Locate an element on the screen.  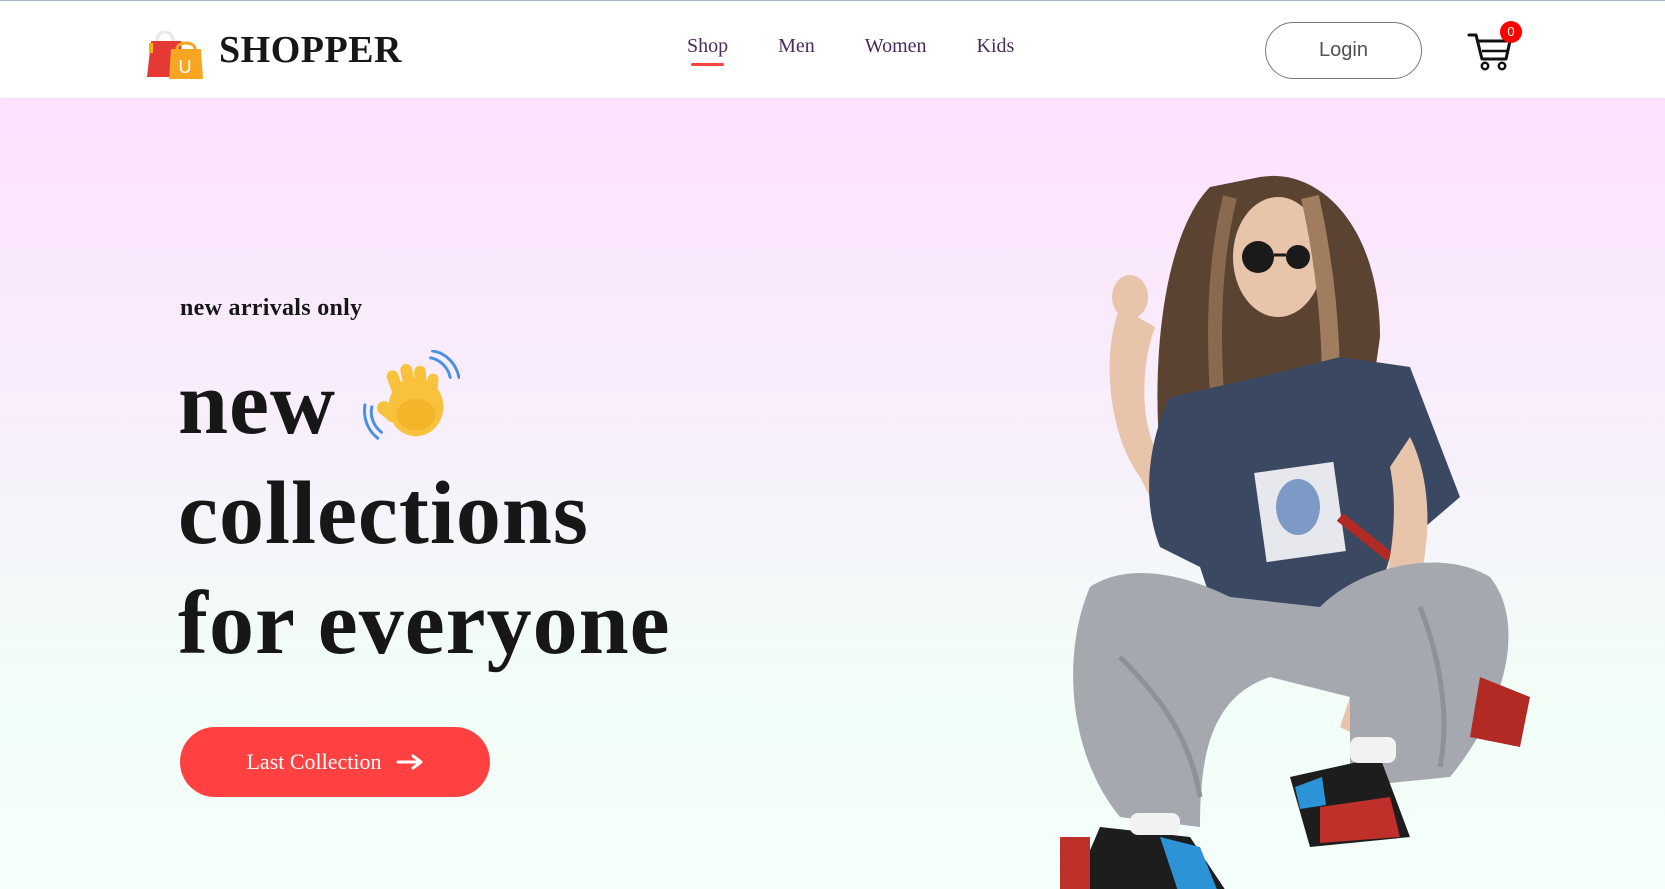
menu-item-men: Men is located at coordinates (796, 50).